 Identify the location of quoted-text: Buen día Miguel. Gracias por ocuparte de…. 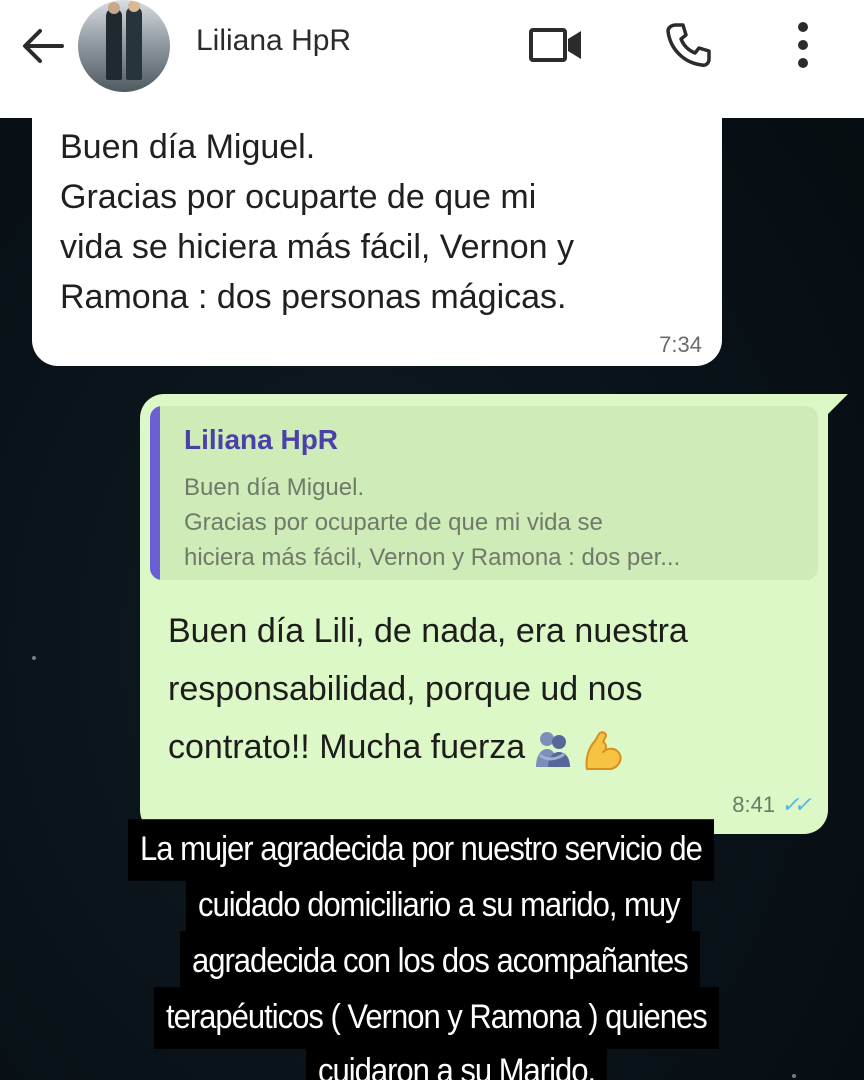
(432, 522).